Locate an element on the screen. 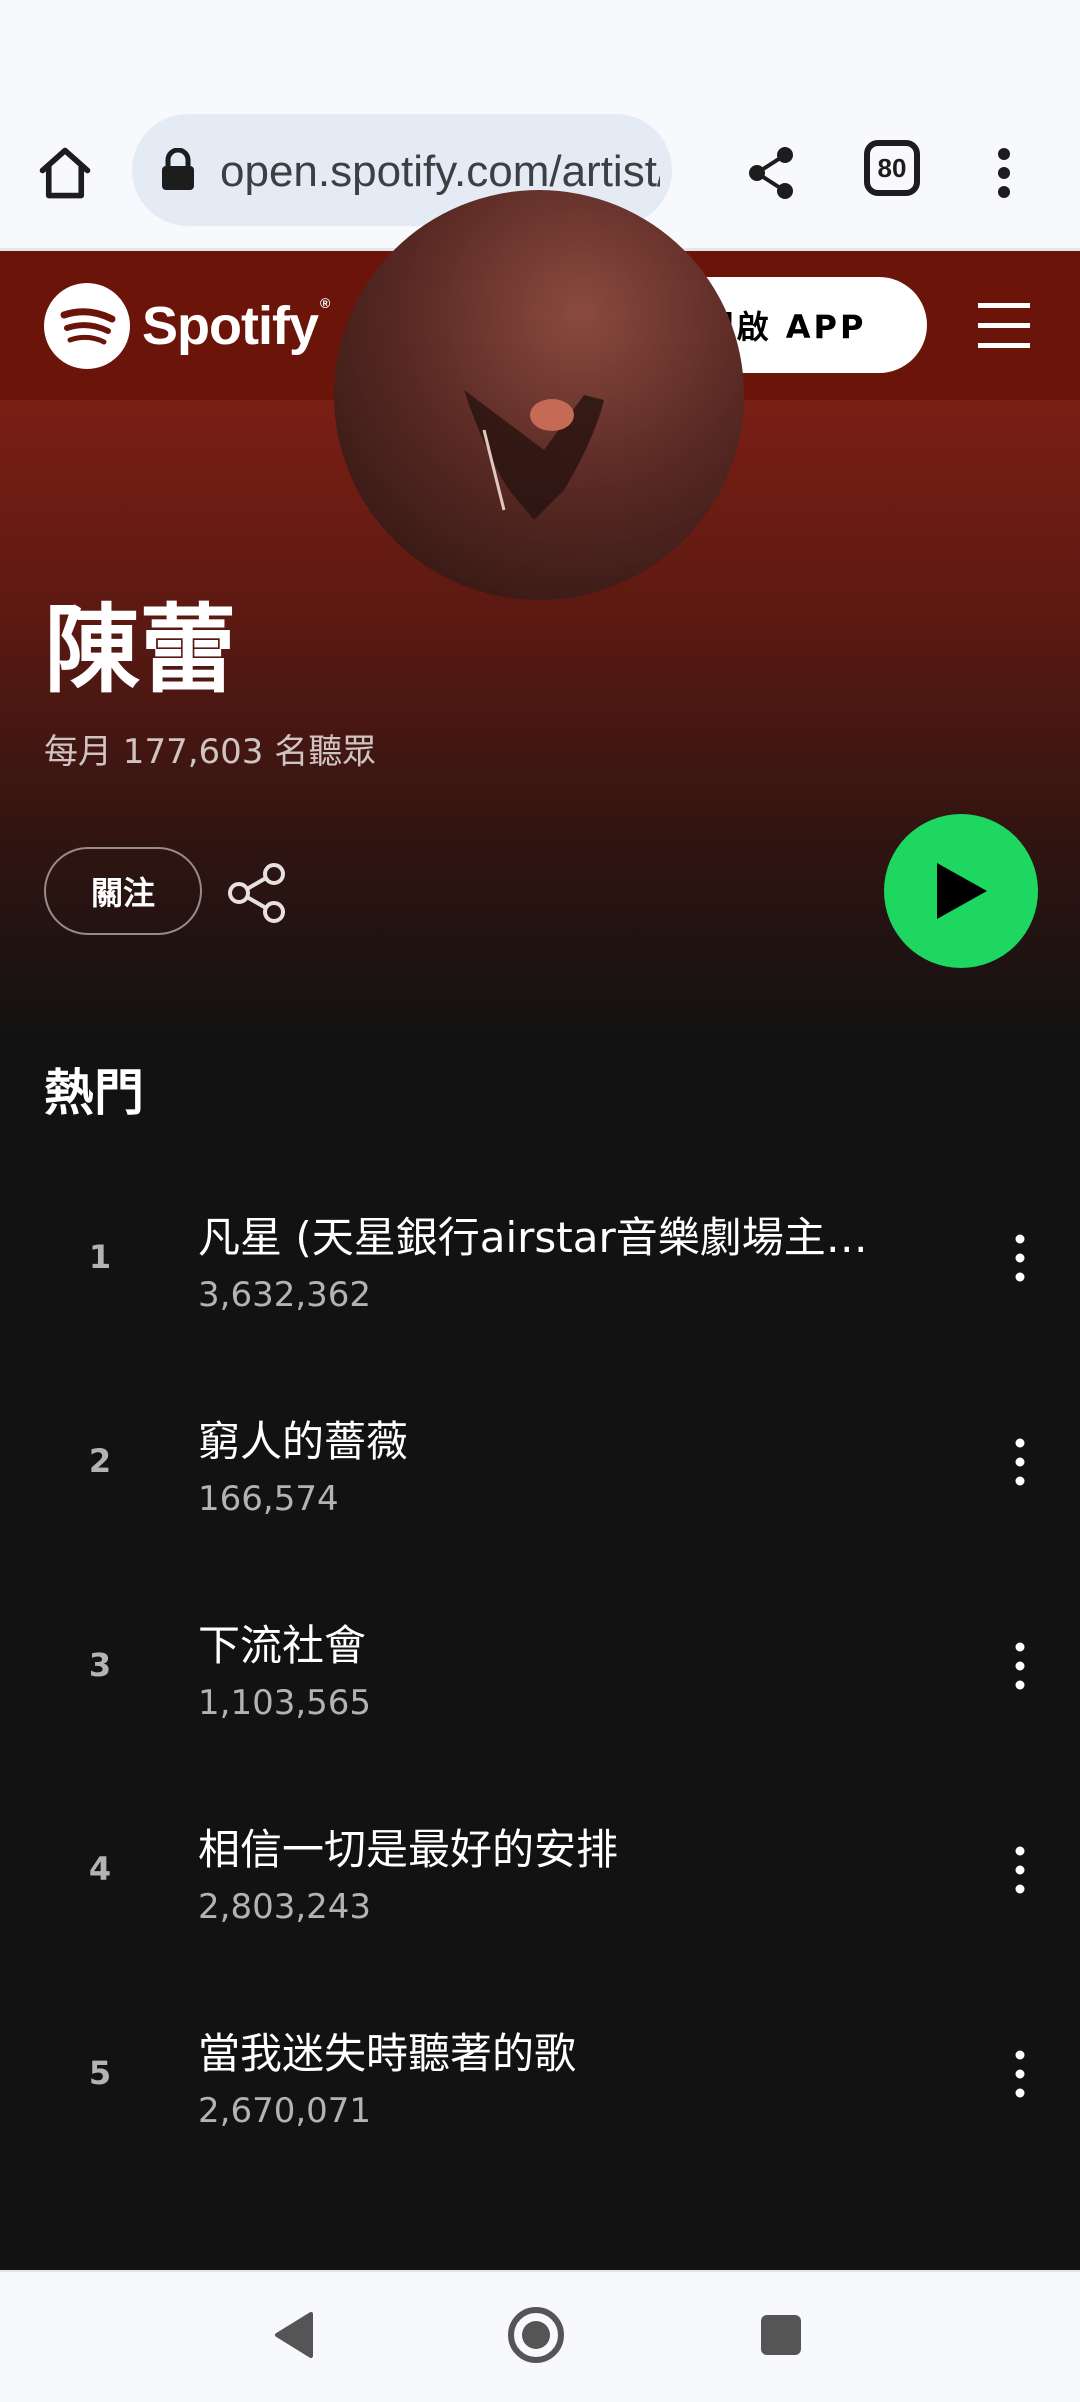 This screenshot has height=2402, width=1080. tabs-icon: 80 is located at coordinates (892, 168).